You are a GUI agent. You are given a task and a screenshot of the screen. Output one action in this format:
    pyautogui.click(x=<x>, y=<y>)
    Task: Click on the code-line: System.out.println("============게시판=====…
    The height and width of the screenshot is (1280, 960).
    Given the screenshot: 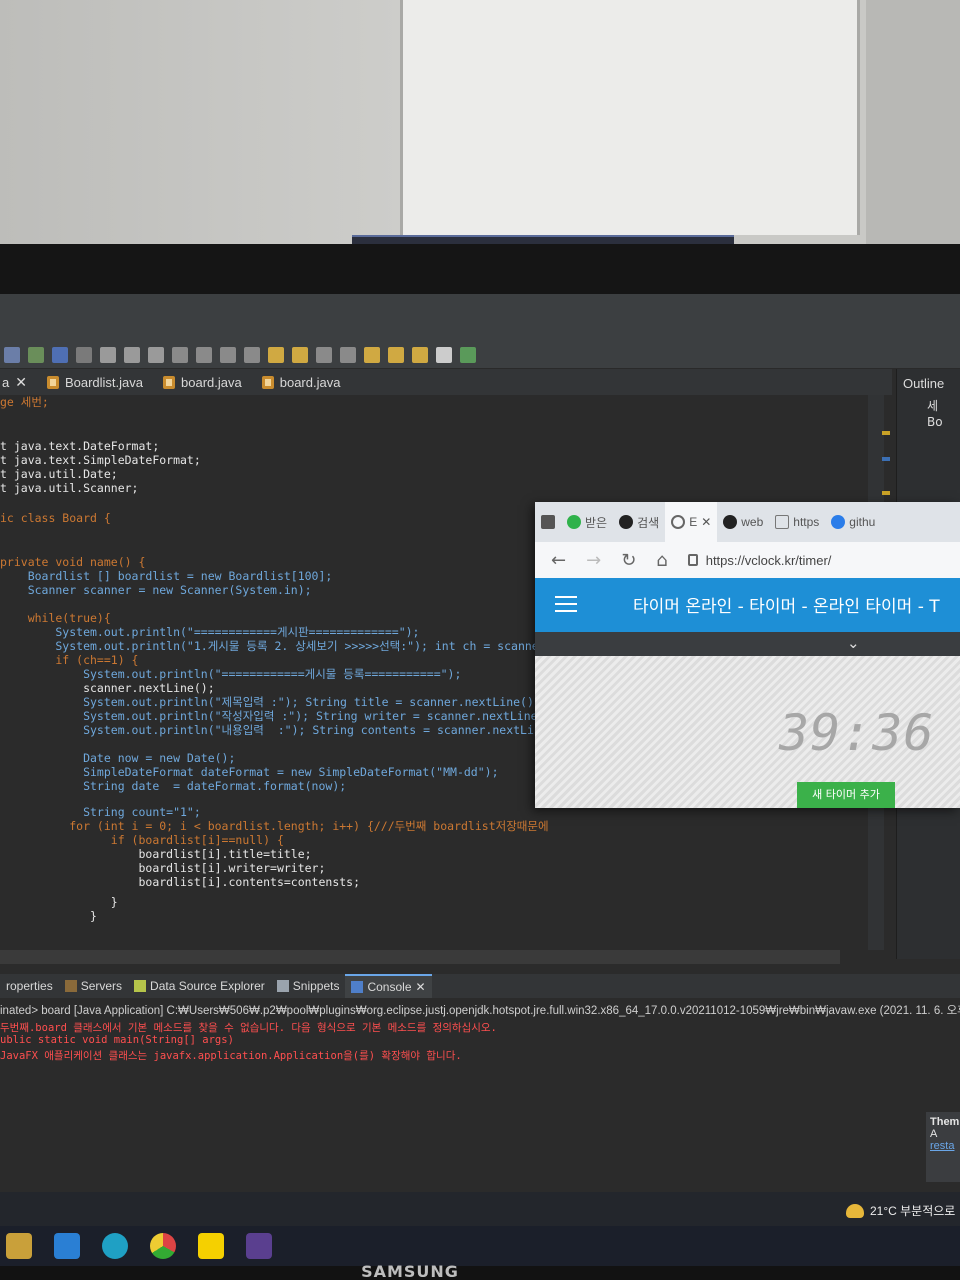 What is the action you would take?
    pyautogui.click(x=209, y=632)
    